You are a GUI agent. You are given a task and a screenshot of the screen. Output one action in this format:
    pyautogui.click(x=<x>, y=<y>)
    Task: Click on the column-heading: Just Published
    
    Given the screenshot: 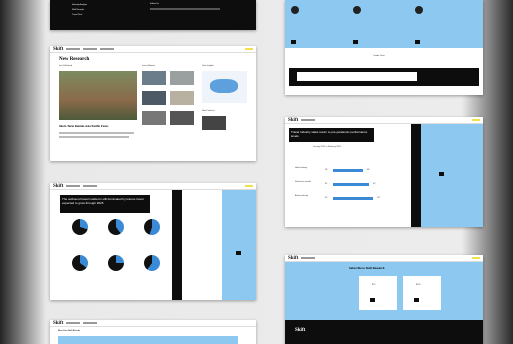 What is the action you would take?
    pyautogui.click(x=66, y=66)
    